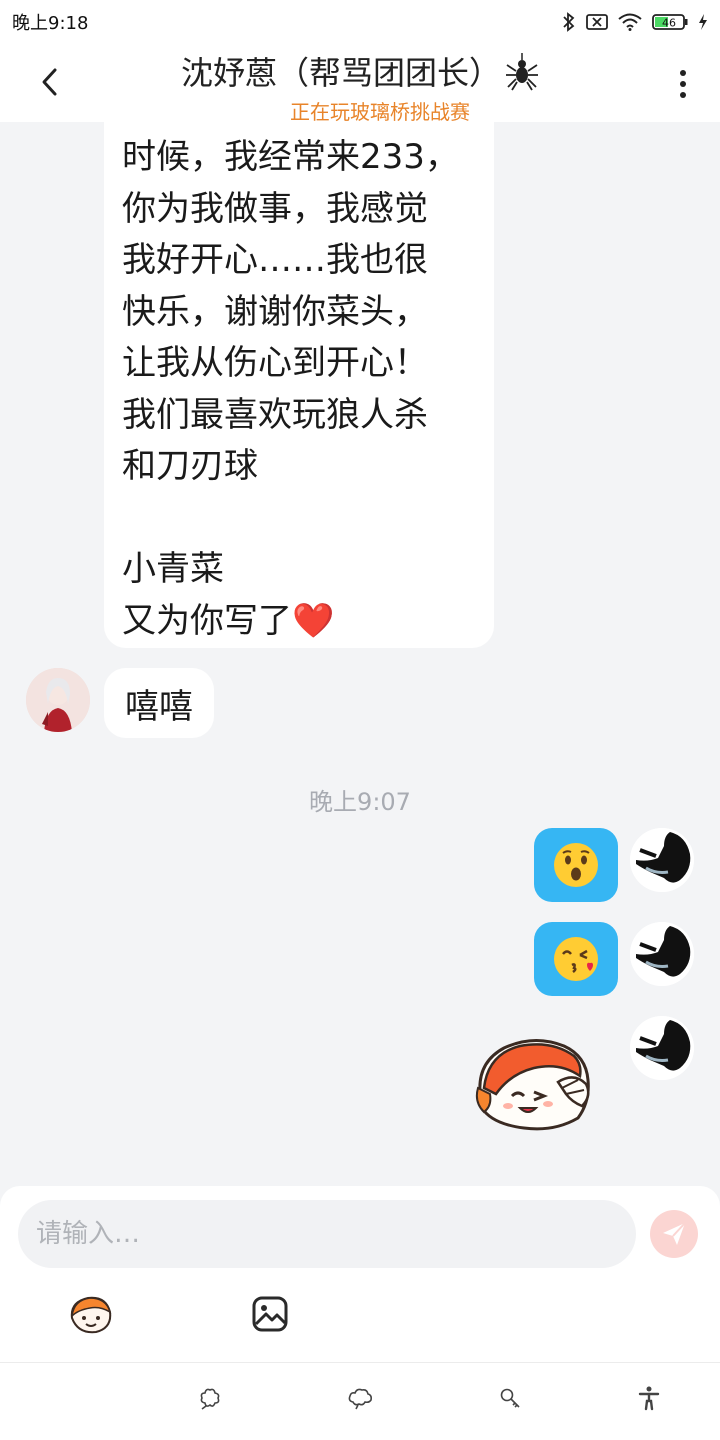 This screenshot has height=1440, width=720. I want to click on accessibility-icon, so click(649, 1398).